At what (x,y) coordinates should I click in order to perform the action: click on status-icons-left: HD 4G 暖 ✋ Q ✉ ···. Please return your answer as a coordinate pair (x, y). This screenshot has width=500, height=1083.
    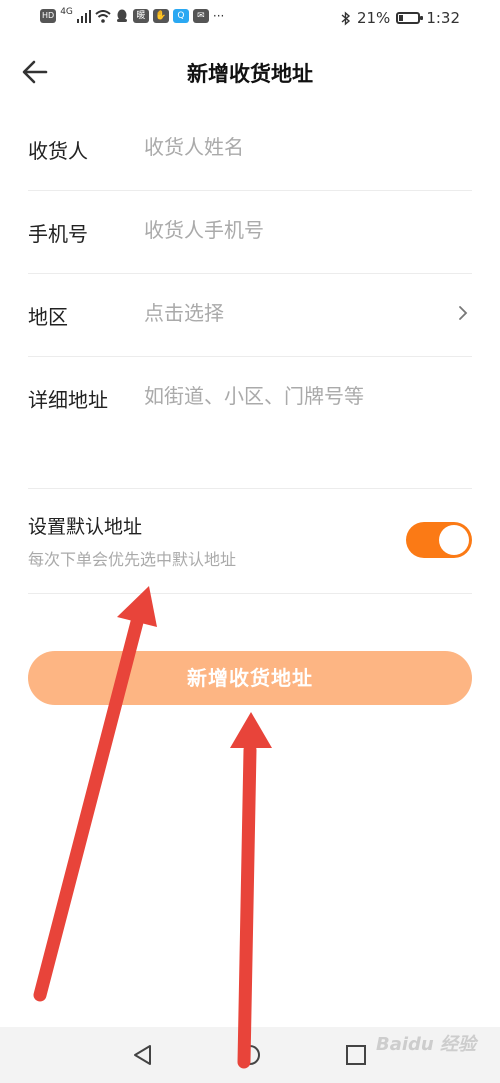
    Looking at the image, I should click on (132, 15).